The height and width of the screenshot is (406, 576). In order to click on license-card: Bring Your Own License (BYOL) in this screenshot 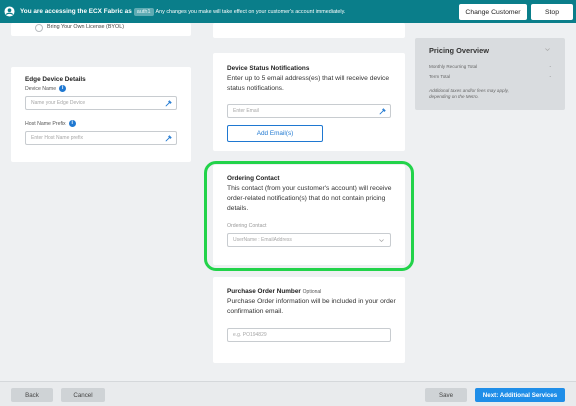, I will do `click(101, 29)`.